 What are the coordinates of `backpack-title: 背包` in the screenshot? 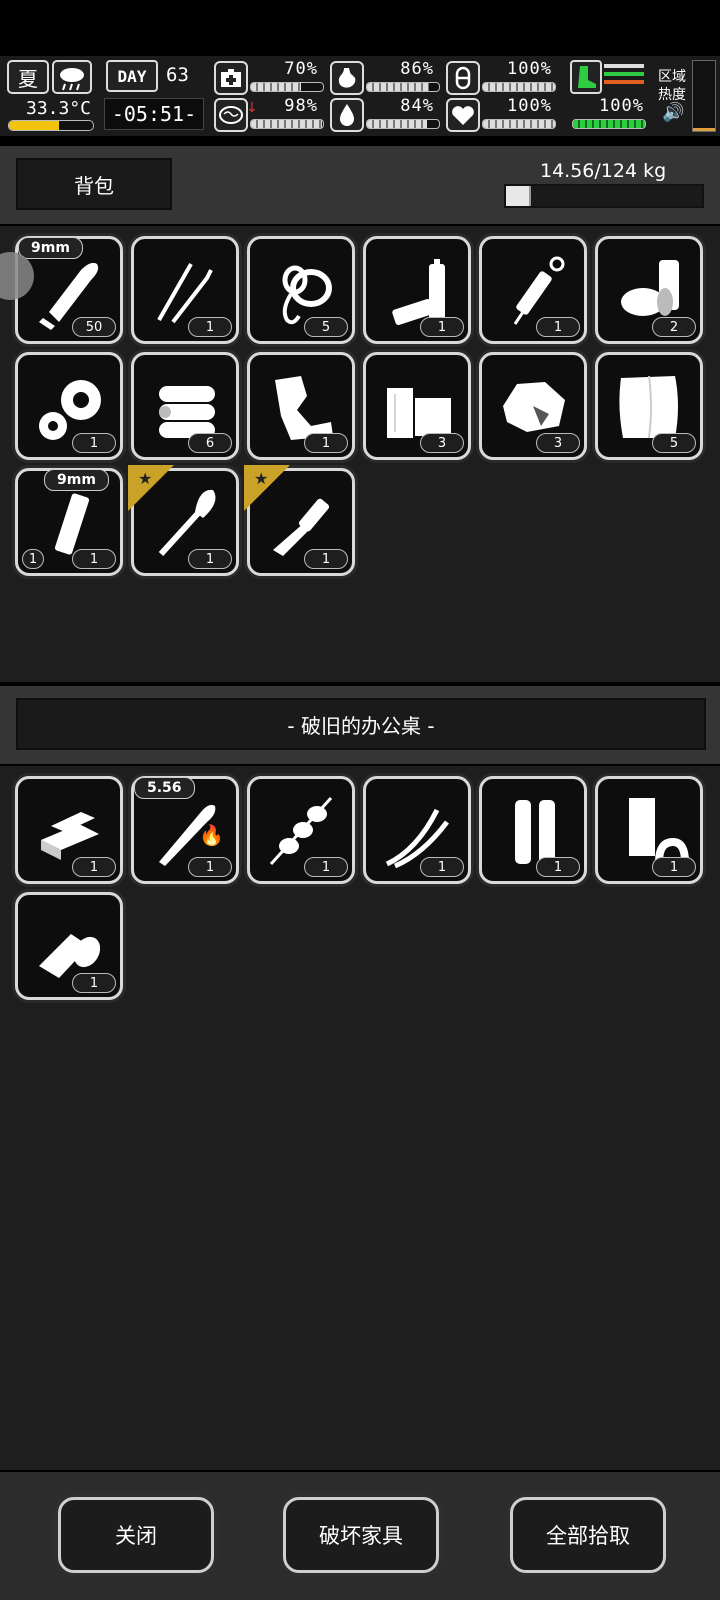 It's located at (94, 184).